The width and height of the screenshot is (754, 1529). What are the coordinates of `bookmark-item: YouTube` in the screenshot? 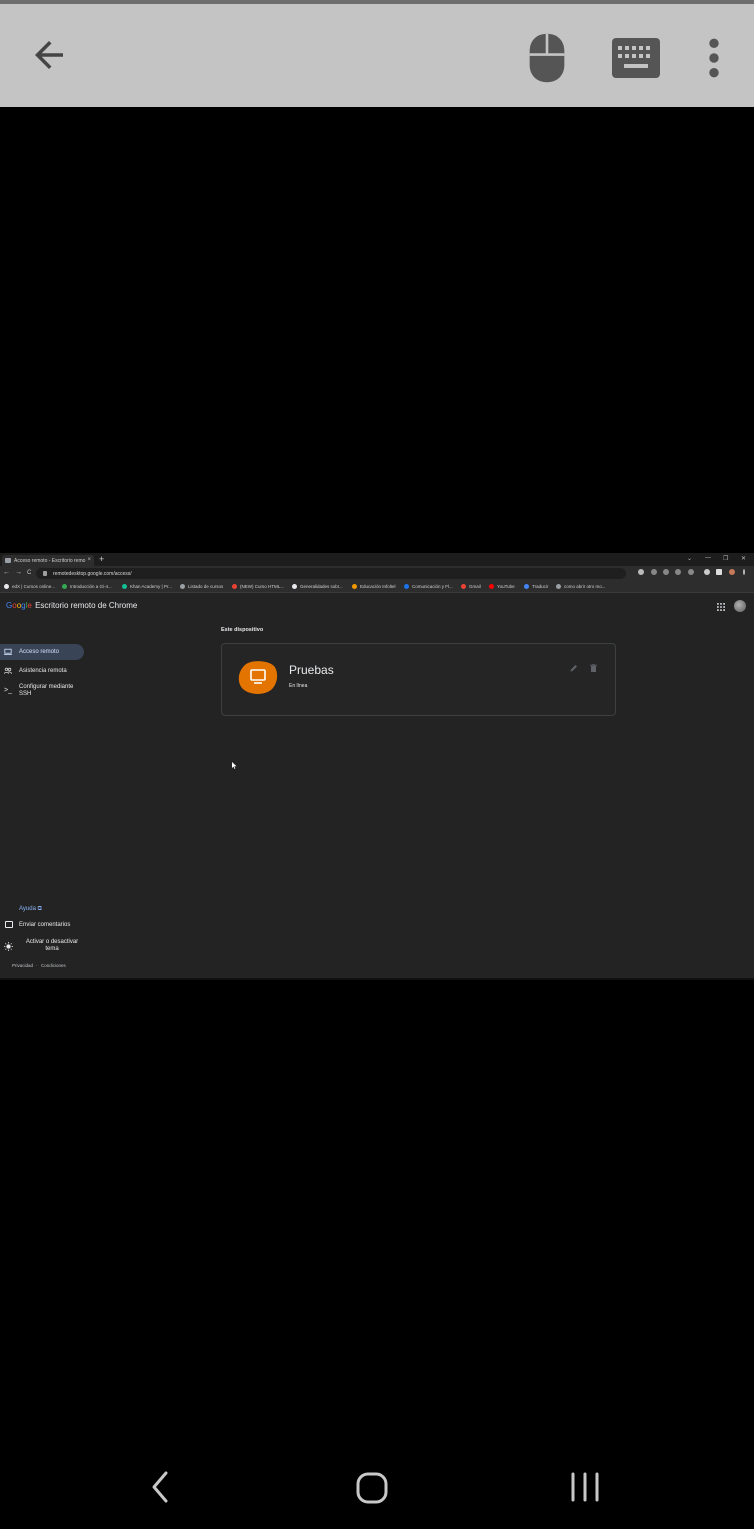 It's located at (502, 586).